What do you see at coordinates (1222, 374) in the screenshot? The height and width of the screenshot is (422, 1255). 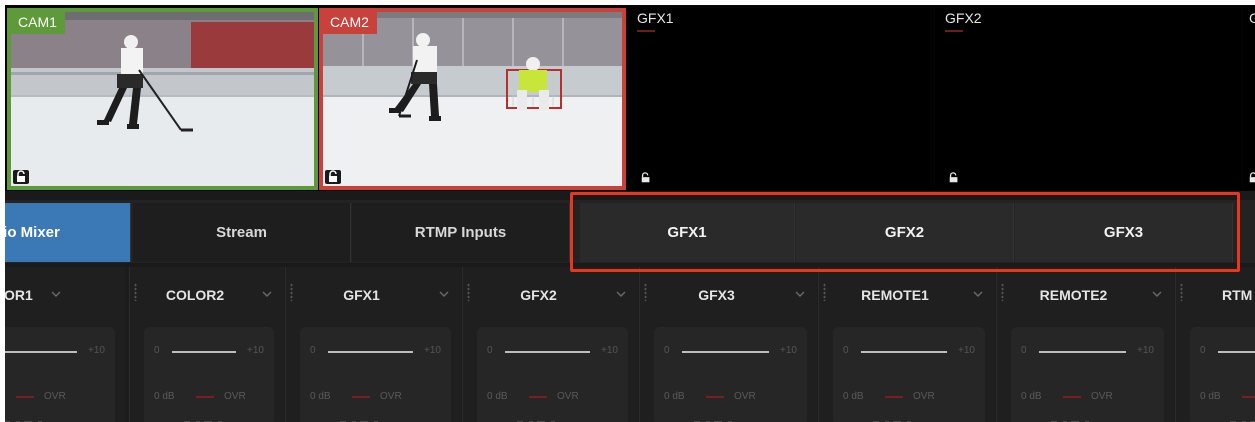 I see `channel-controls: 0 0 dB` at bounding box center [1222, 374].